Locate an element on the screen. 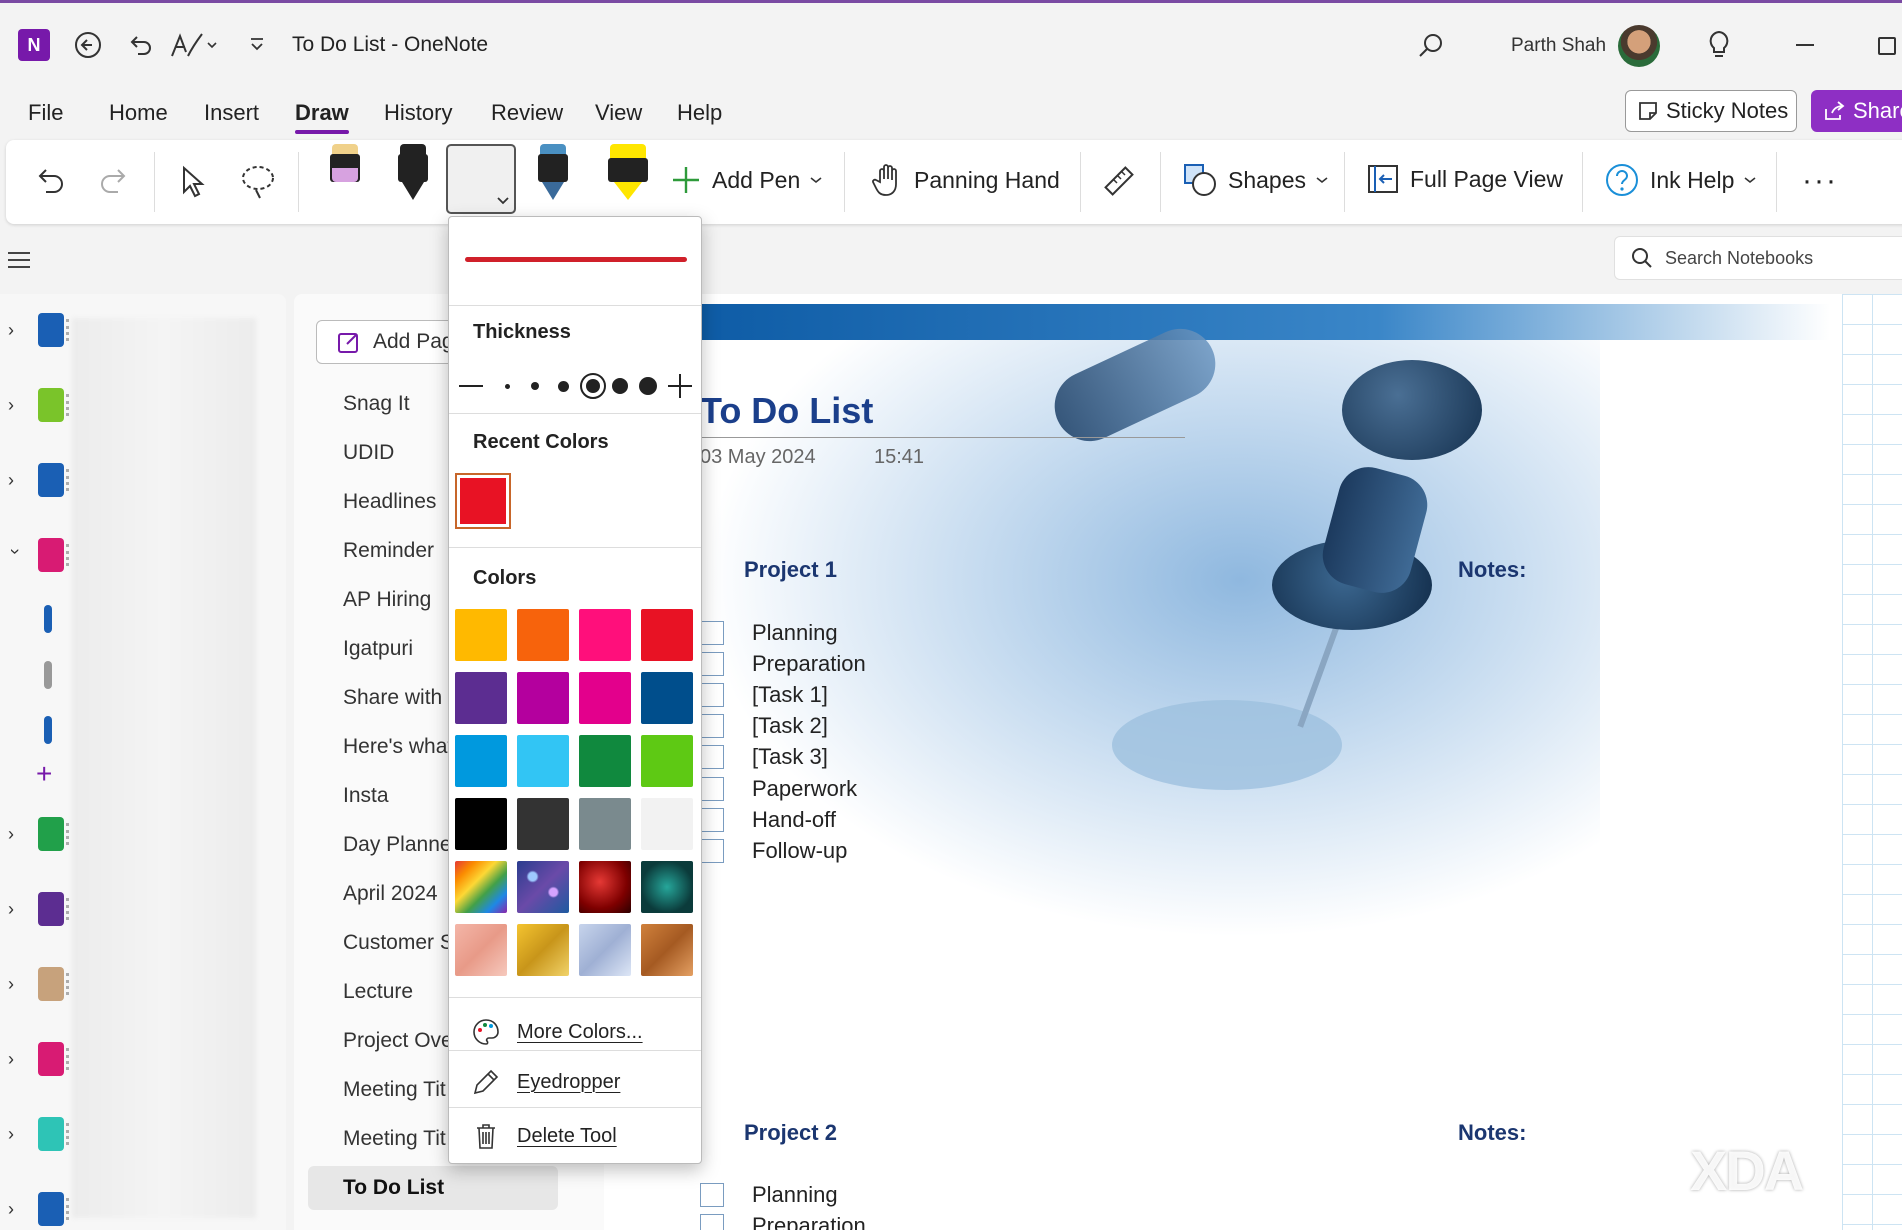  panning-hand-button: Panning Hand is located at coordinates (966, 180).